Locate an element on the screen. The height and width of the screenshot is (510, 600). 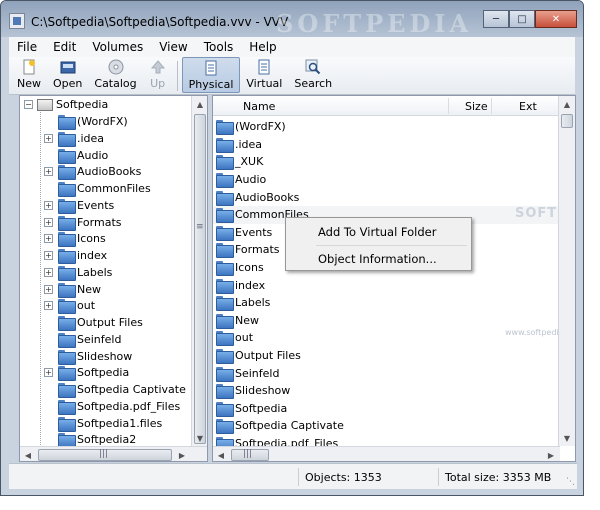
tree-item-label: Seinfeld is located at coordinates (99, 339).